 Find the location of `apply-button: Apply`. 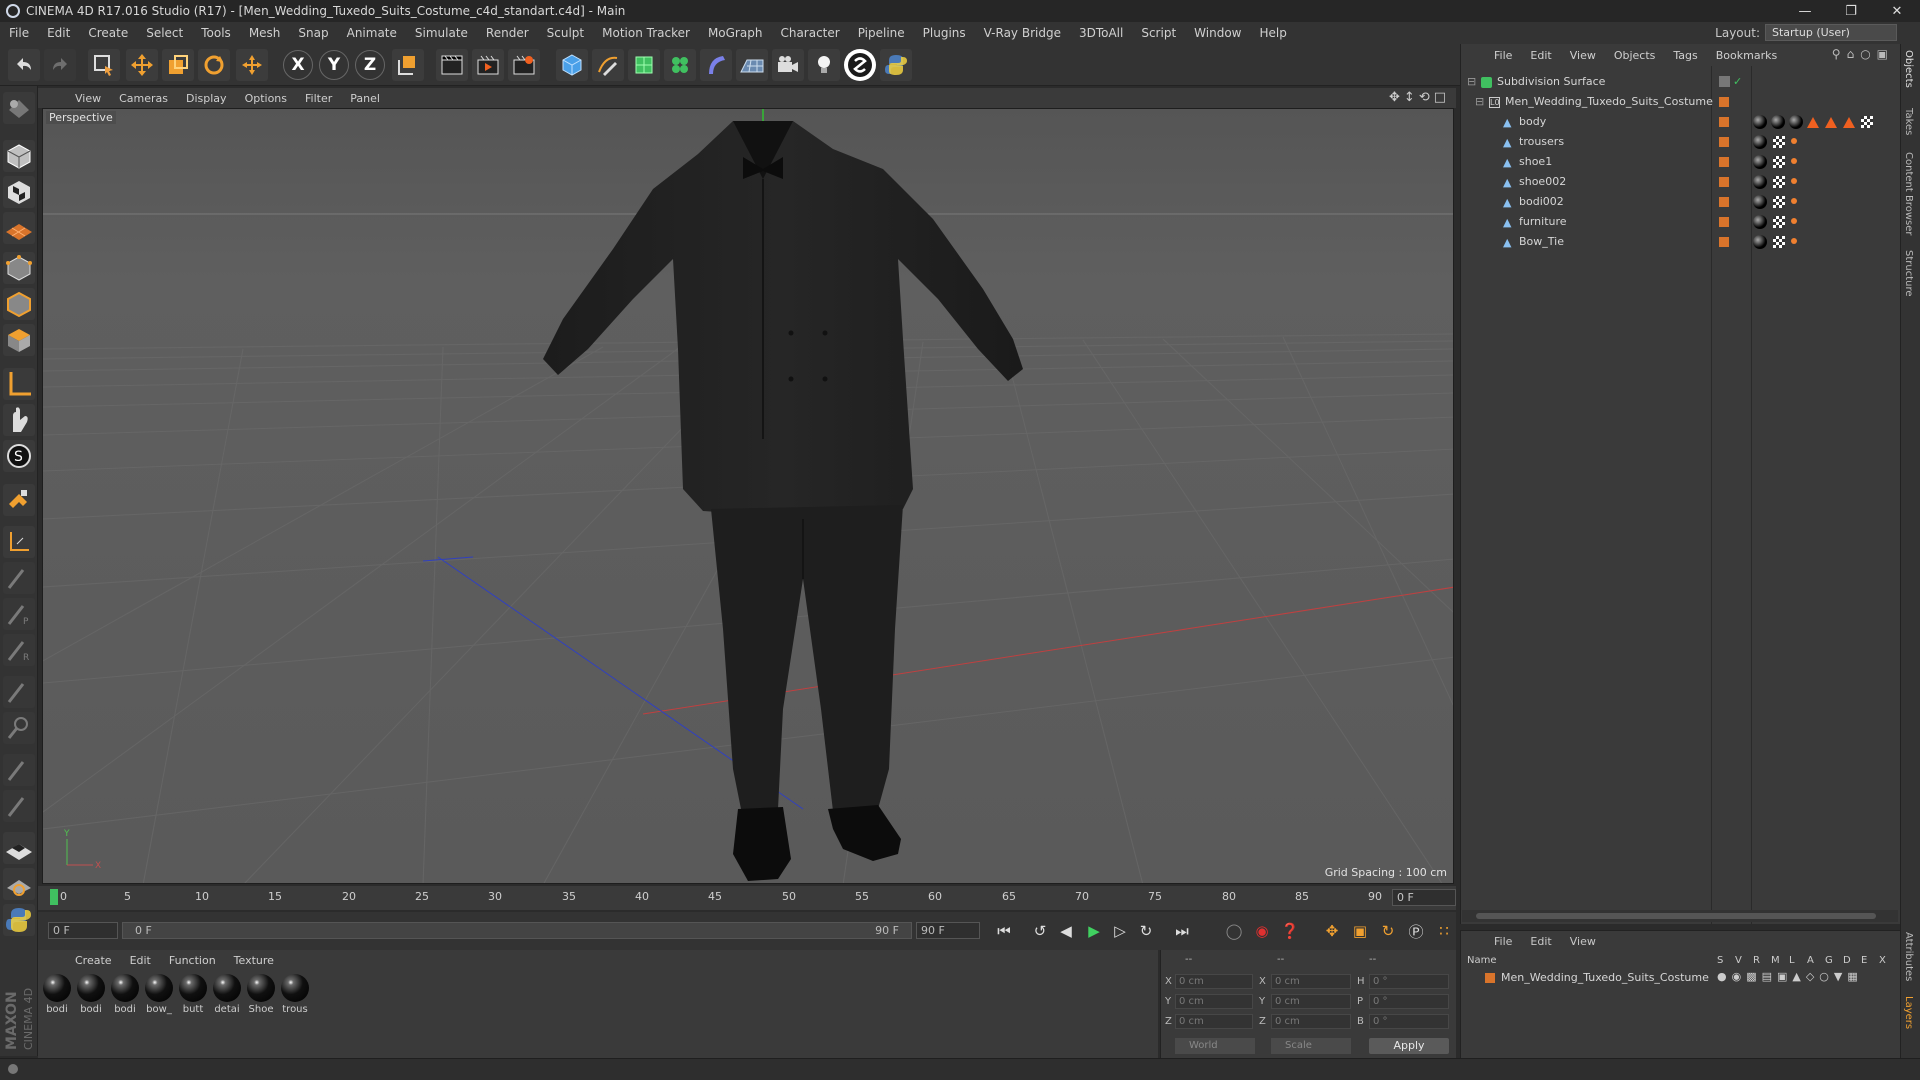

apply-button: Apply is located at coordinates (1409, 1046).